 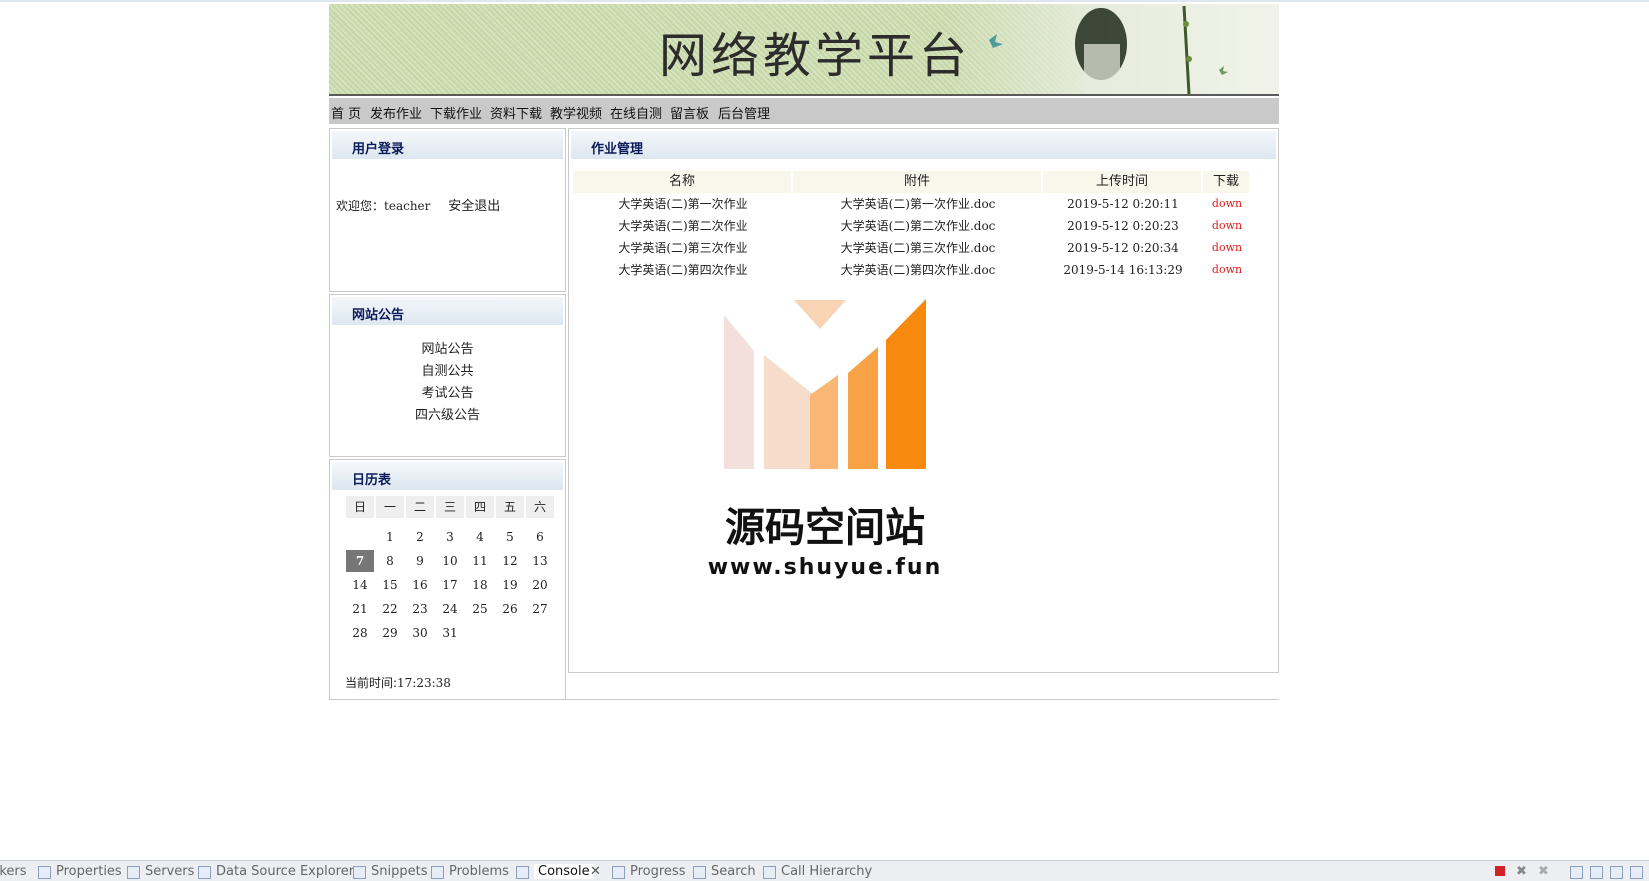 What do you see at coordinates (917, 182) in the screenshot?
I see `column-header: 附件` at bounding box center [917, 182].